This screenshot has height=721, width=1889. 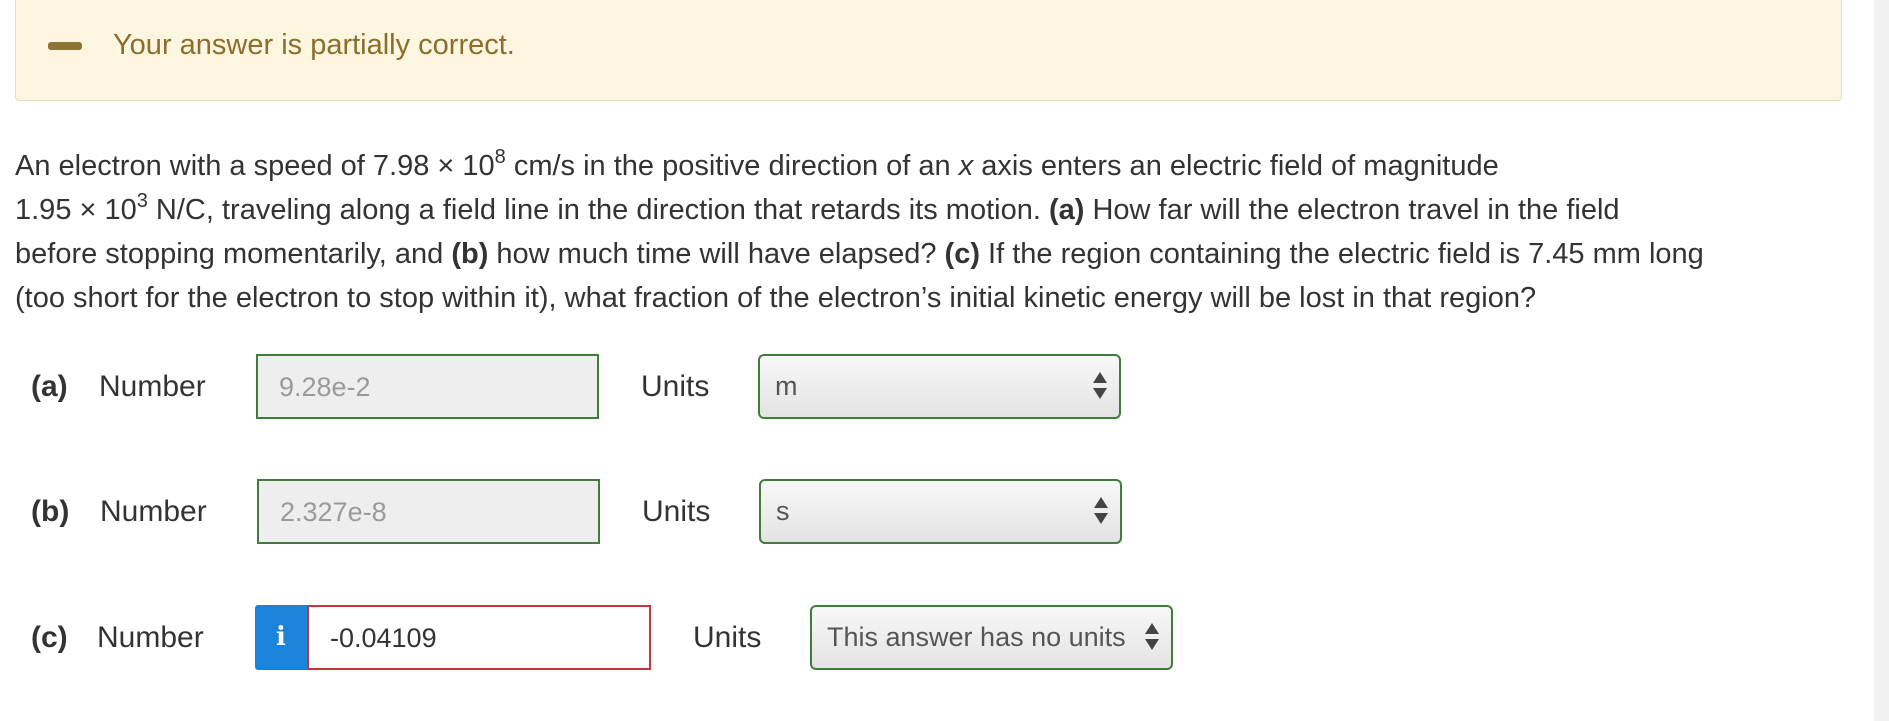 I want to click on number-input-a: 9.28e-2, so click(x=427, y=386).